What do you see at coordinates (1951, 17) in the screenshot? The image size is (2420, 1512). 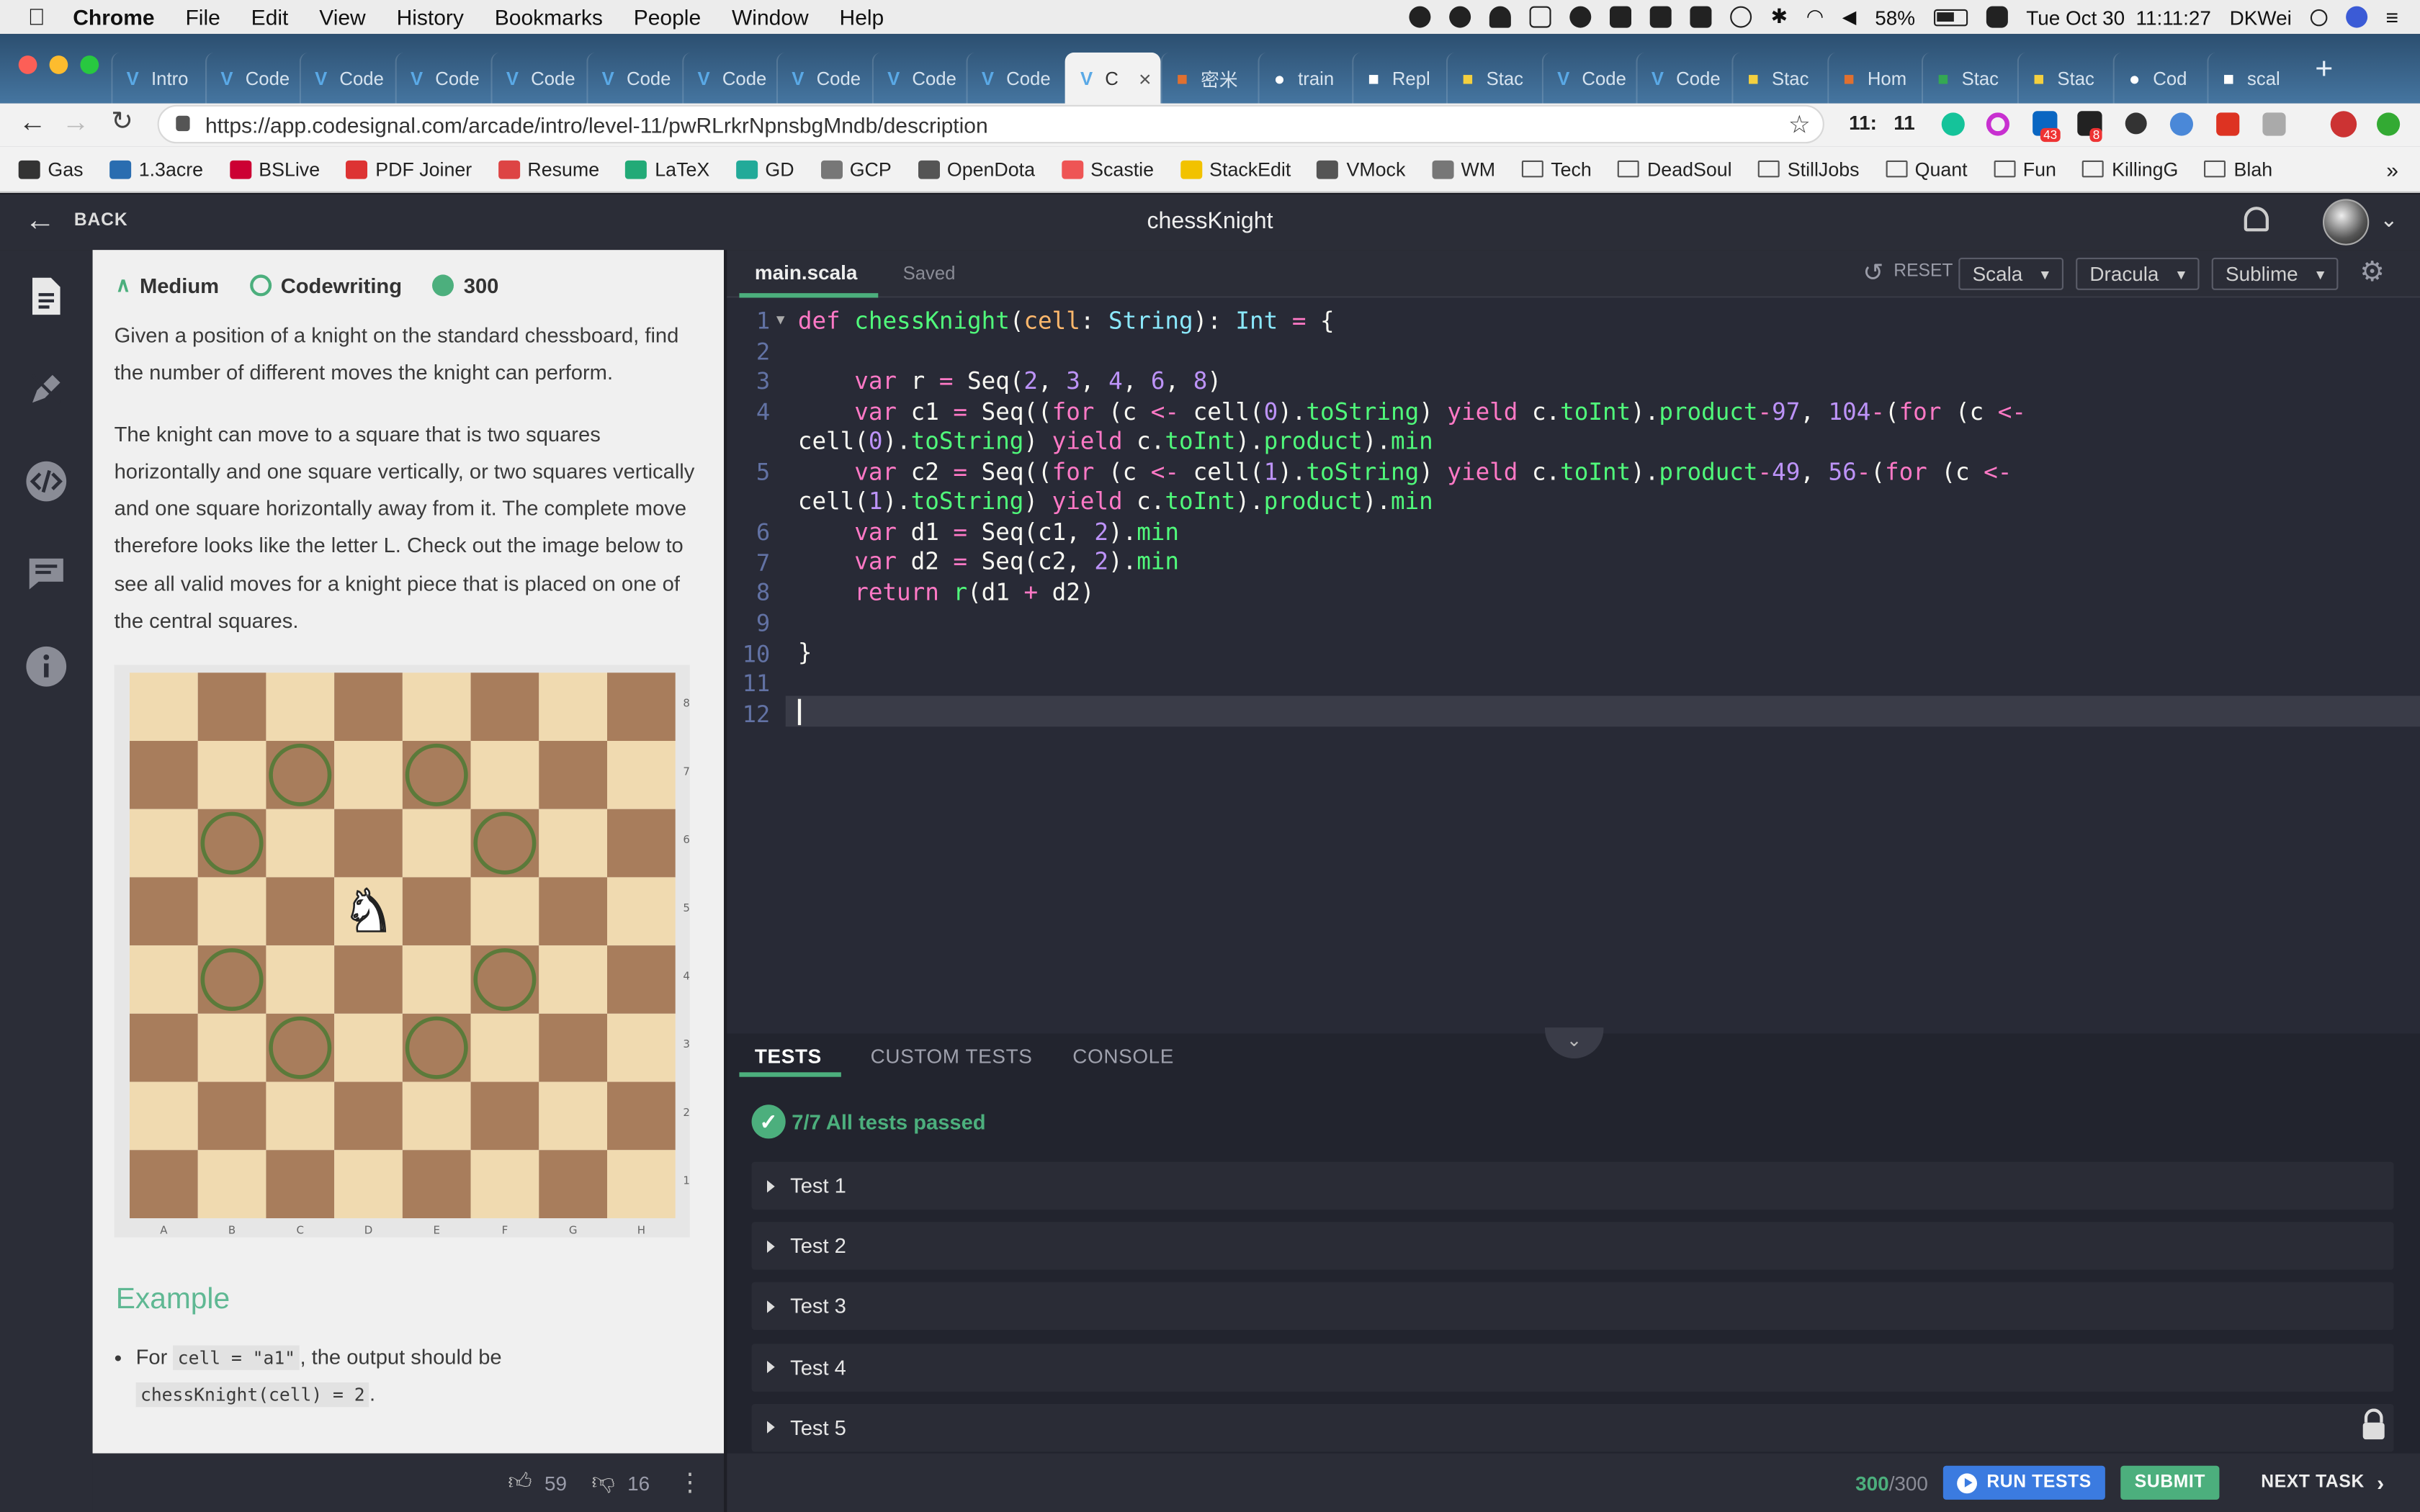 I see `battery-icon` at bounding box center [1951, 17].